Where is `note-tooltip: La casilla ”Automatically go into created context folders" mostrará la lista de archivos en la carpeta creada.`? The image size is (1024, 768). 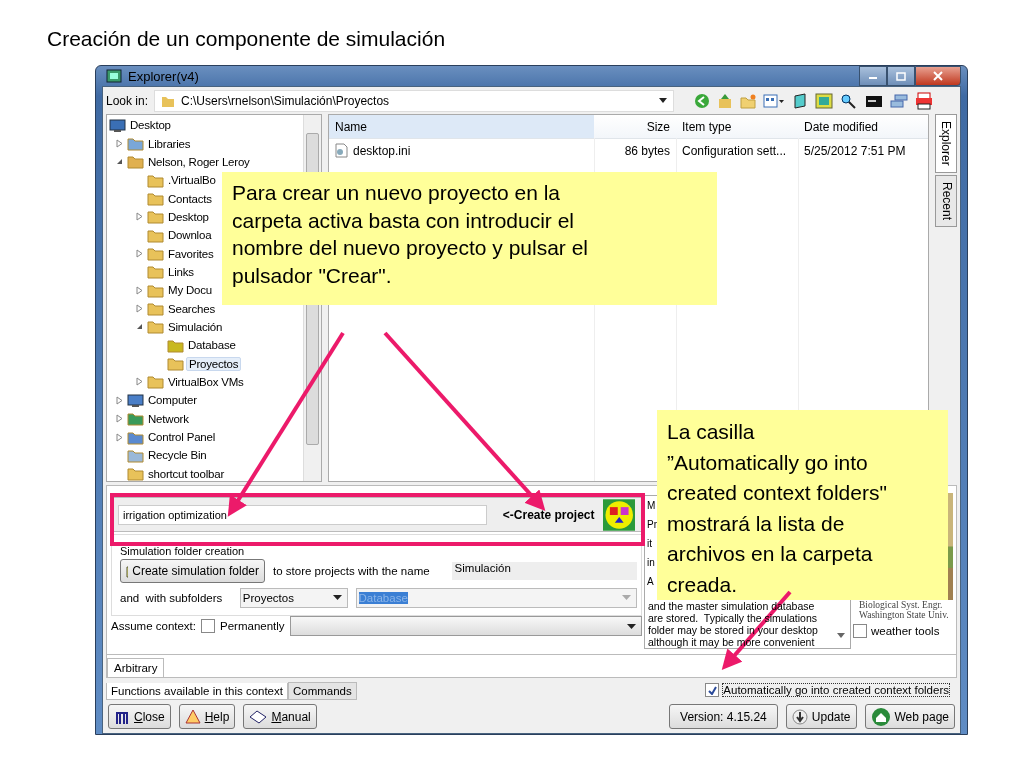
note-tooltip: La casilla ”Automatically go into created context folders" mostrará la lista de archivos en la carpeta creada. is located at coordinates (802, 505).